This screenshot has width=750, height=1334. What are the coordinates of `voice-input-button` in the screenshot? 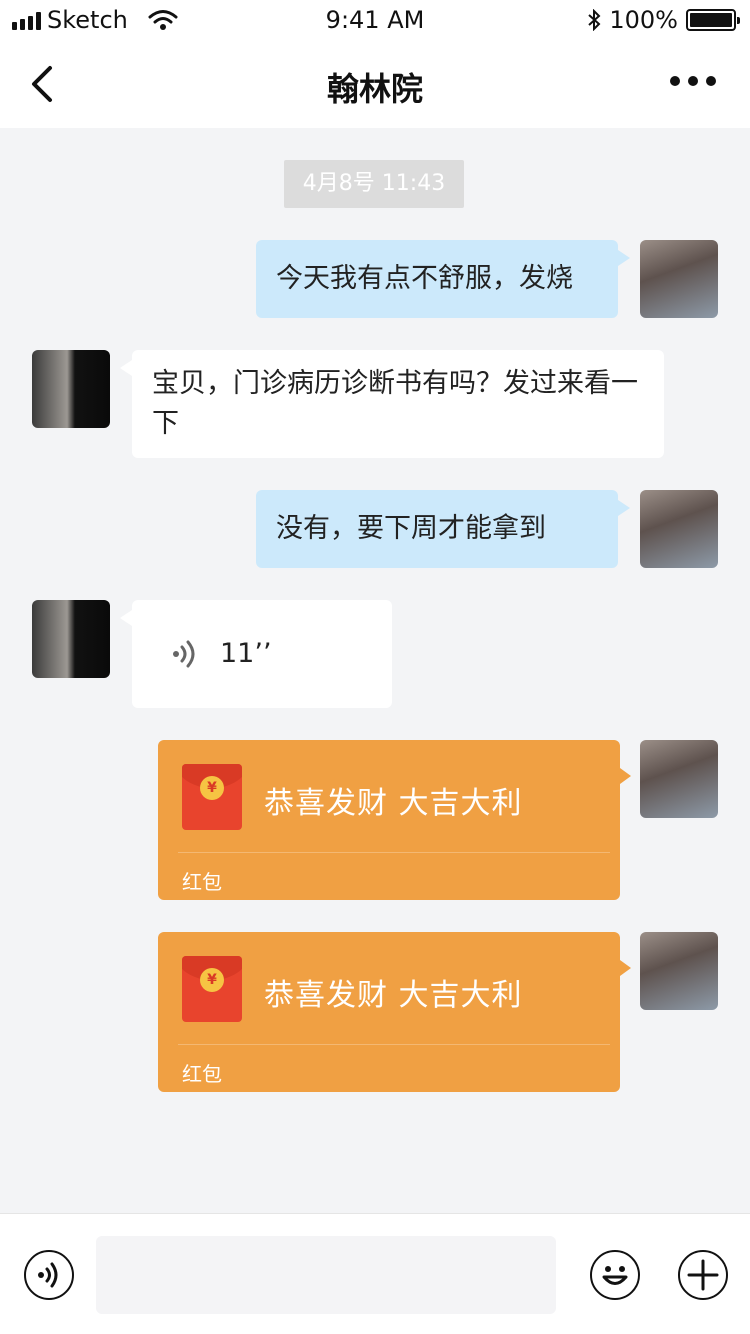 It's located at (49, 1275).